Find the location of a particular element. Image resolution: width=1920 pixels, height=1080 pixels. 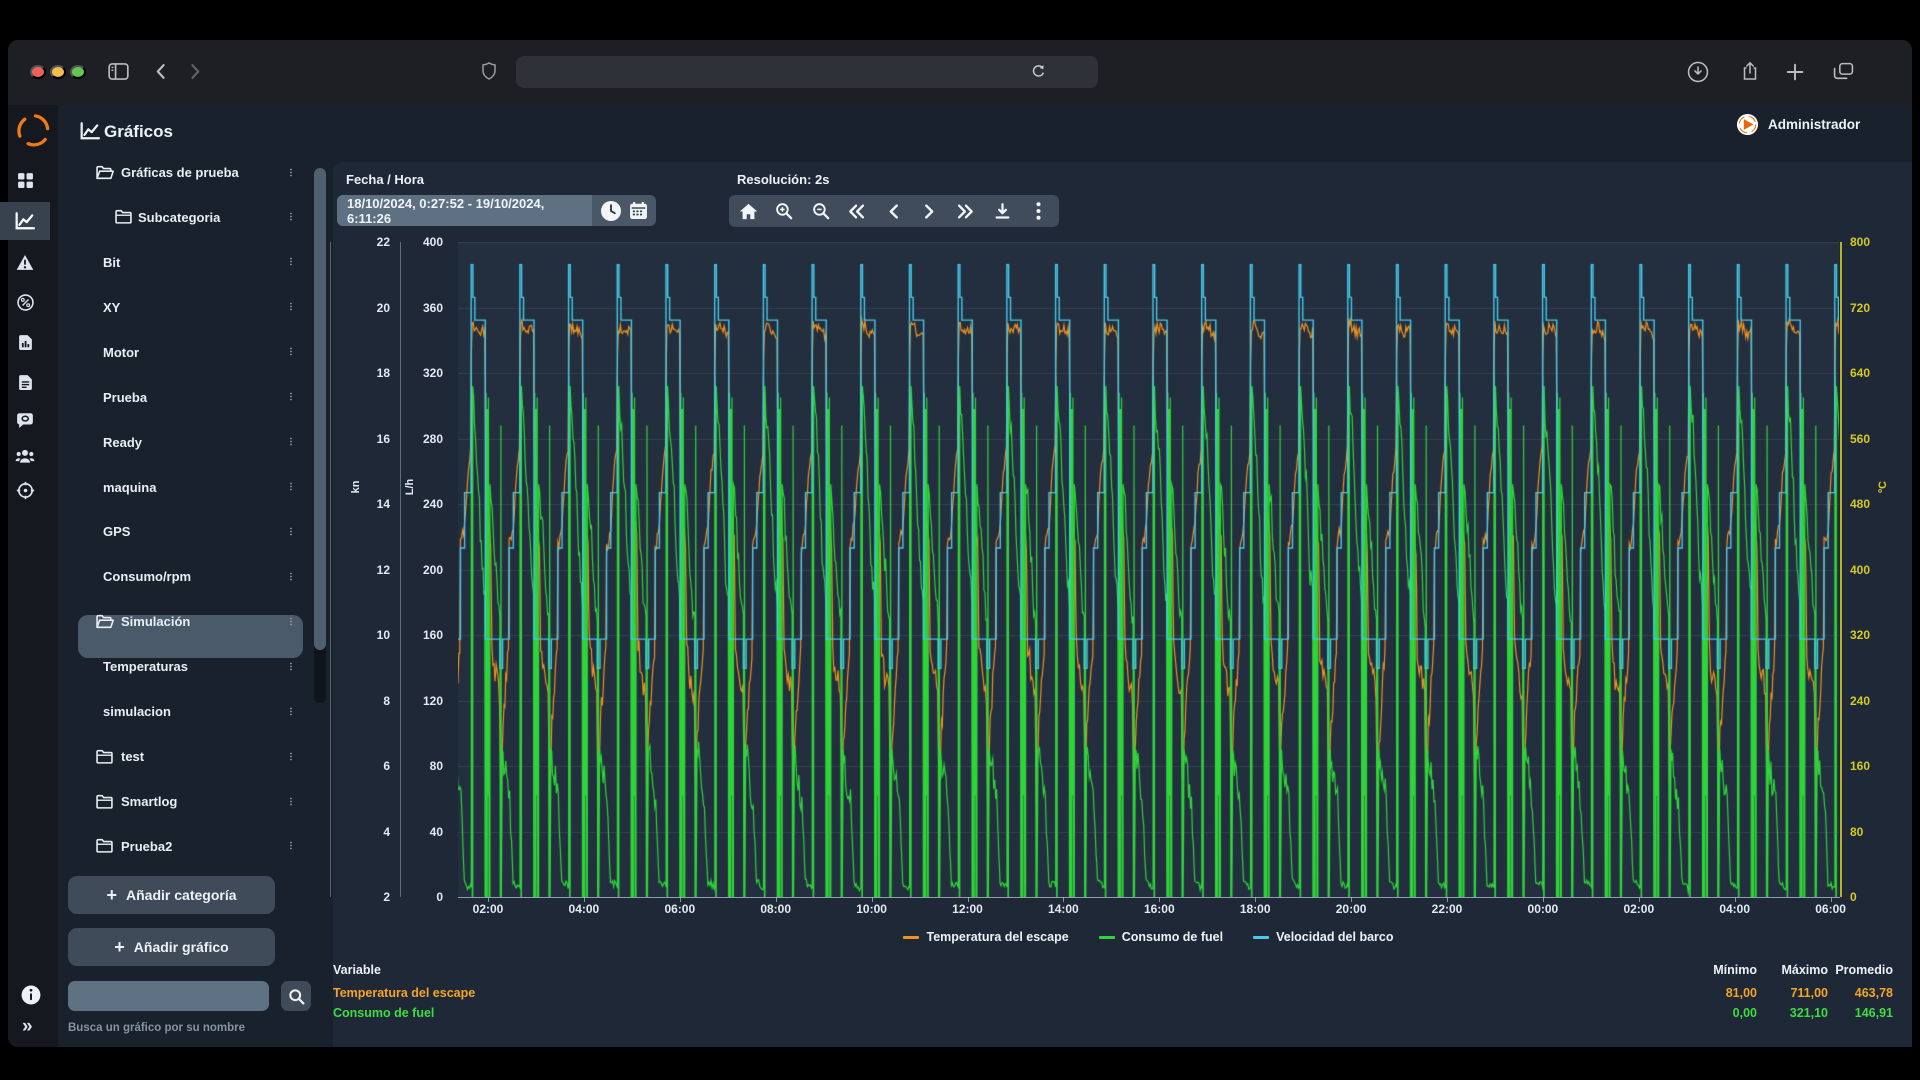

reload-icon is located at coordinates (1038, 71).